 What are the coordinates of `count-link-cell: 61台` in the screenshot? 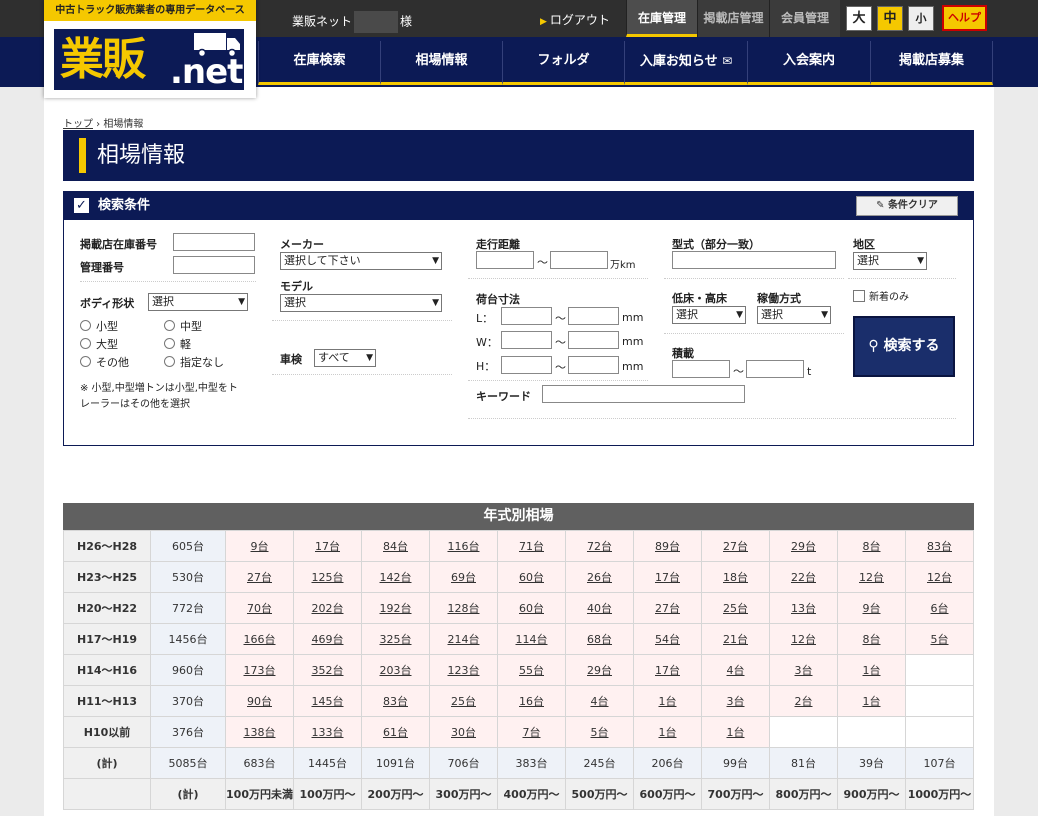 It's located at (395, 732).